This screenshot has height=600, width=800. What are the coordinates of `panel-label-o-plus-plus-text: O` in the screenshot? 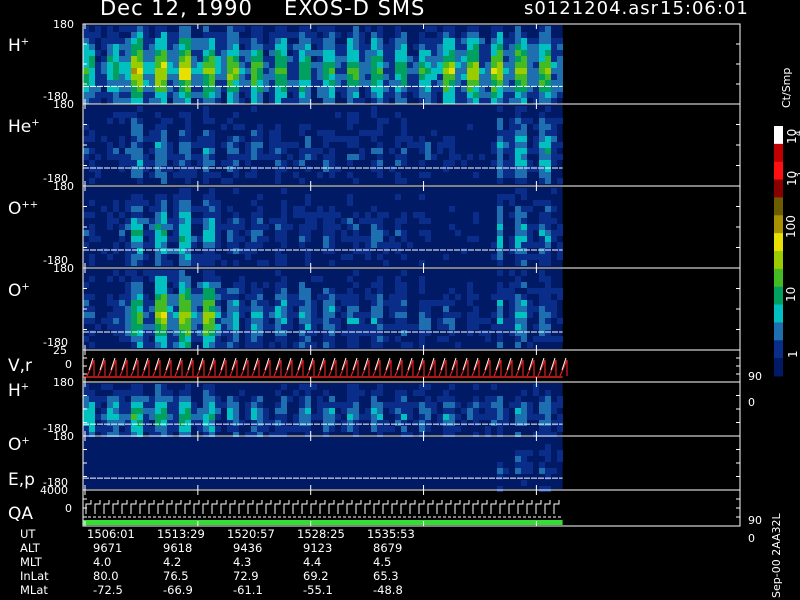 It's located at (15, 209).